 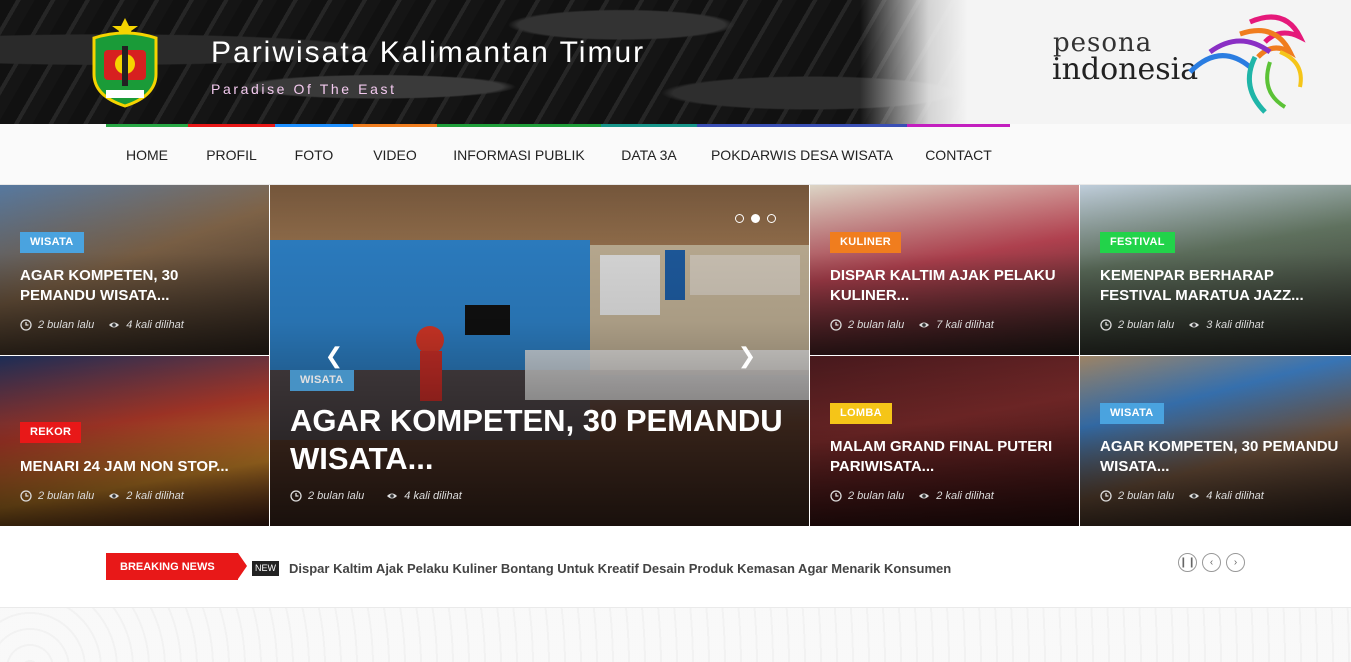 What do you see at coordinates (861, 413) in the screenshot?
I see `category-tag: LOMBA` at bounding box center [861, 413].